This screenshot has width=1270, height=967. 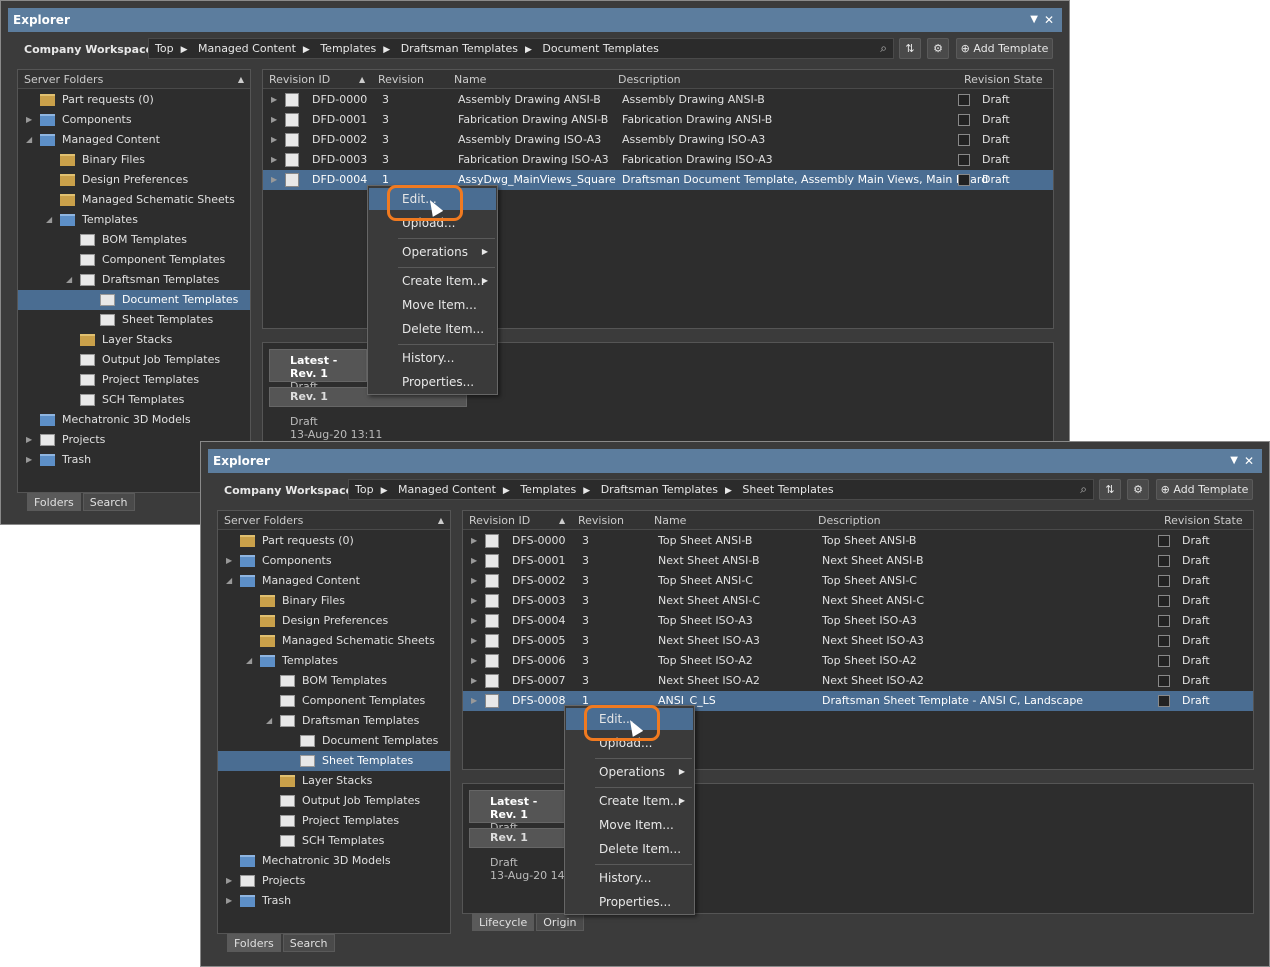 What do you see at coordinates (334, 581) in the screenshot?
I see `tree-item-managed-content: ◢ Managed Content` at bounding box center [334, 581].